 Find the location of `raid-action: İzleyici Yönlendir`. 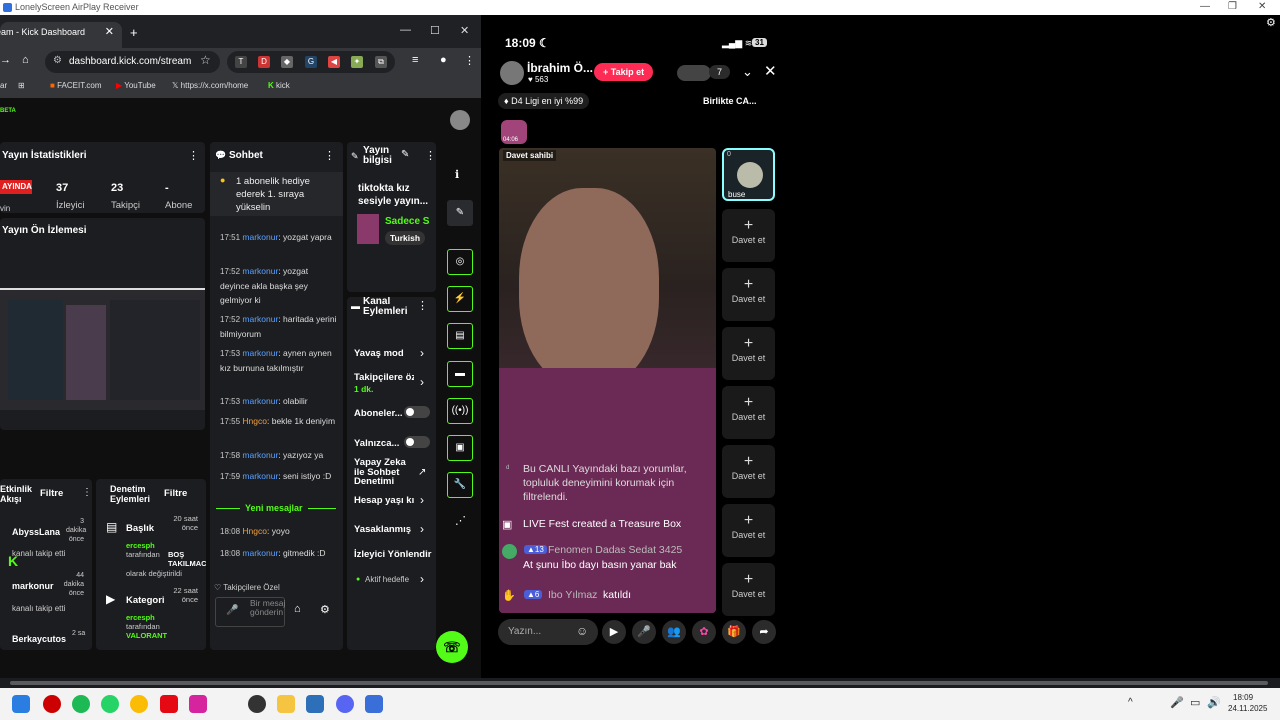

raid-action: İzleyici Yönlendir is located at coordinates (393, 554).